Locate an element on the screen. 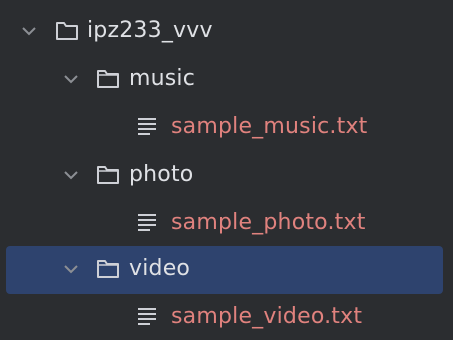  tree-node-label: sample_photo.txt is located at coordinates (268, 222).